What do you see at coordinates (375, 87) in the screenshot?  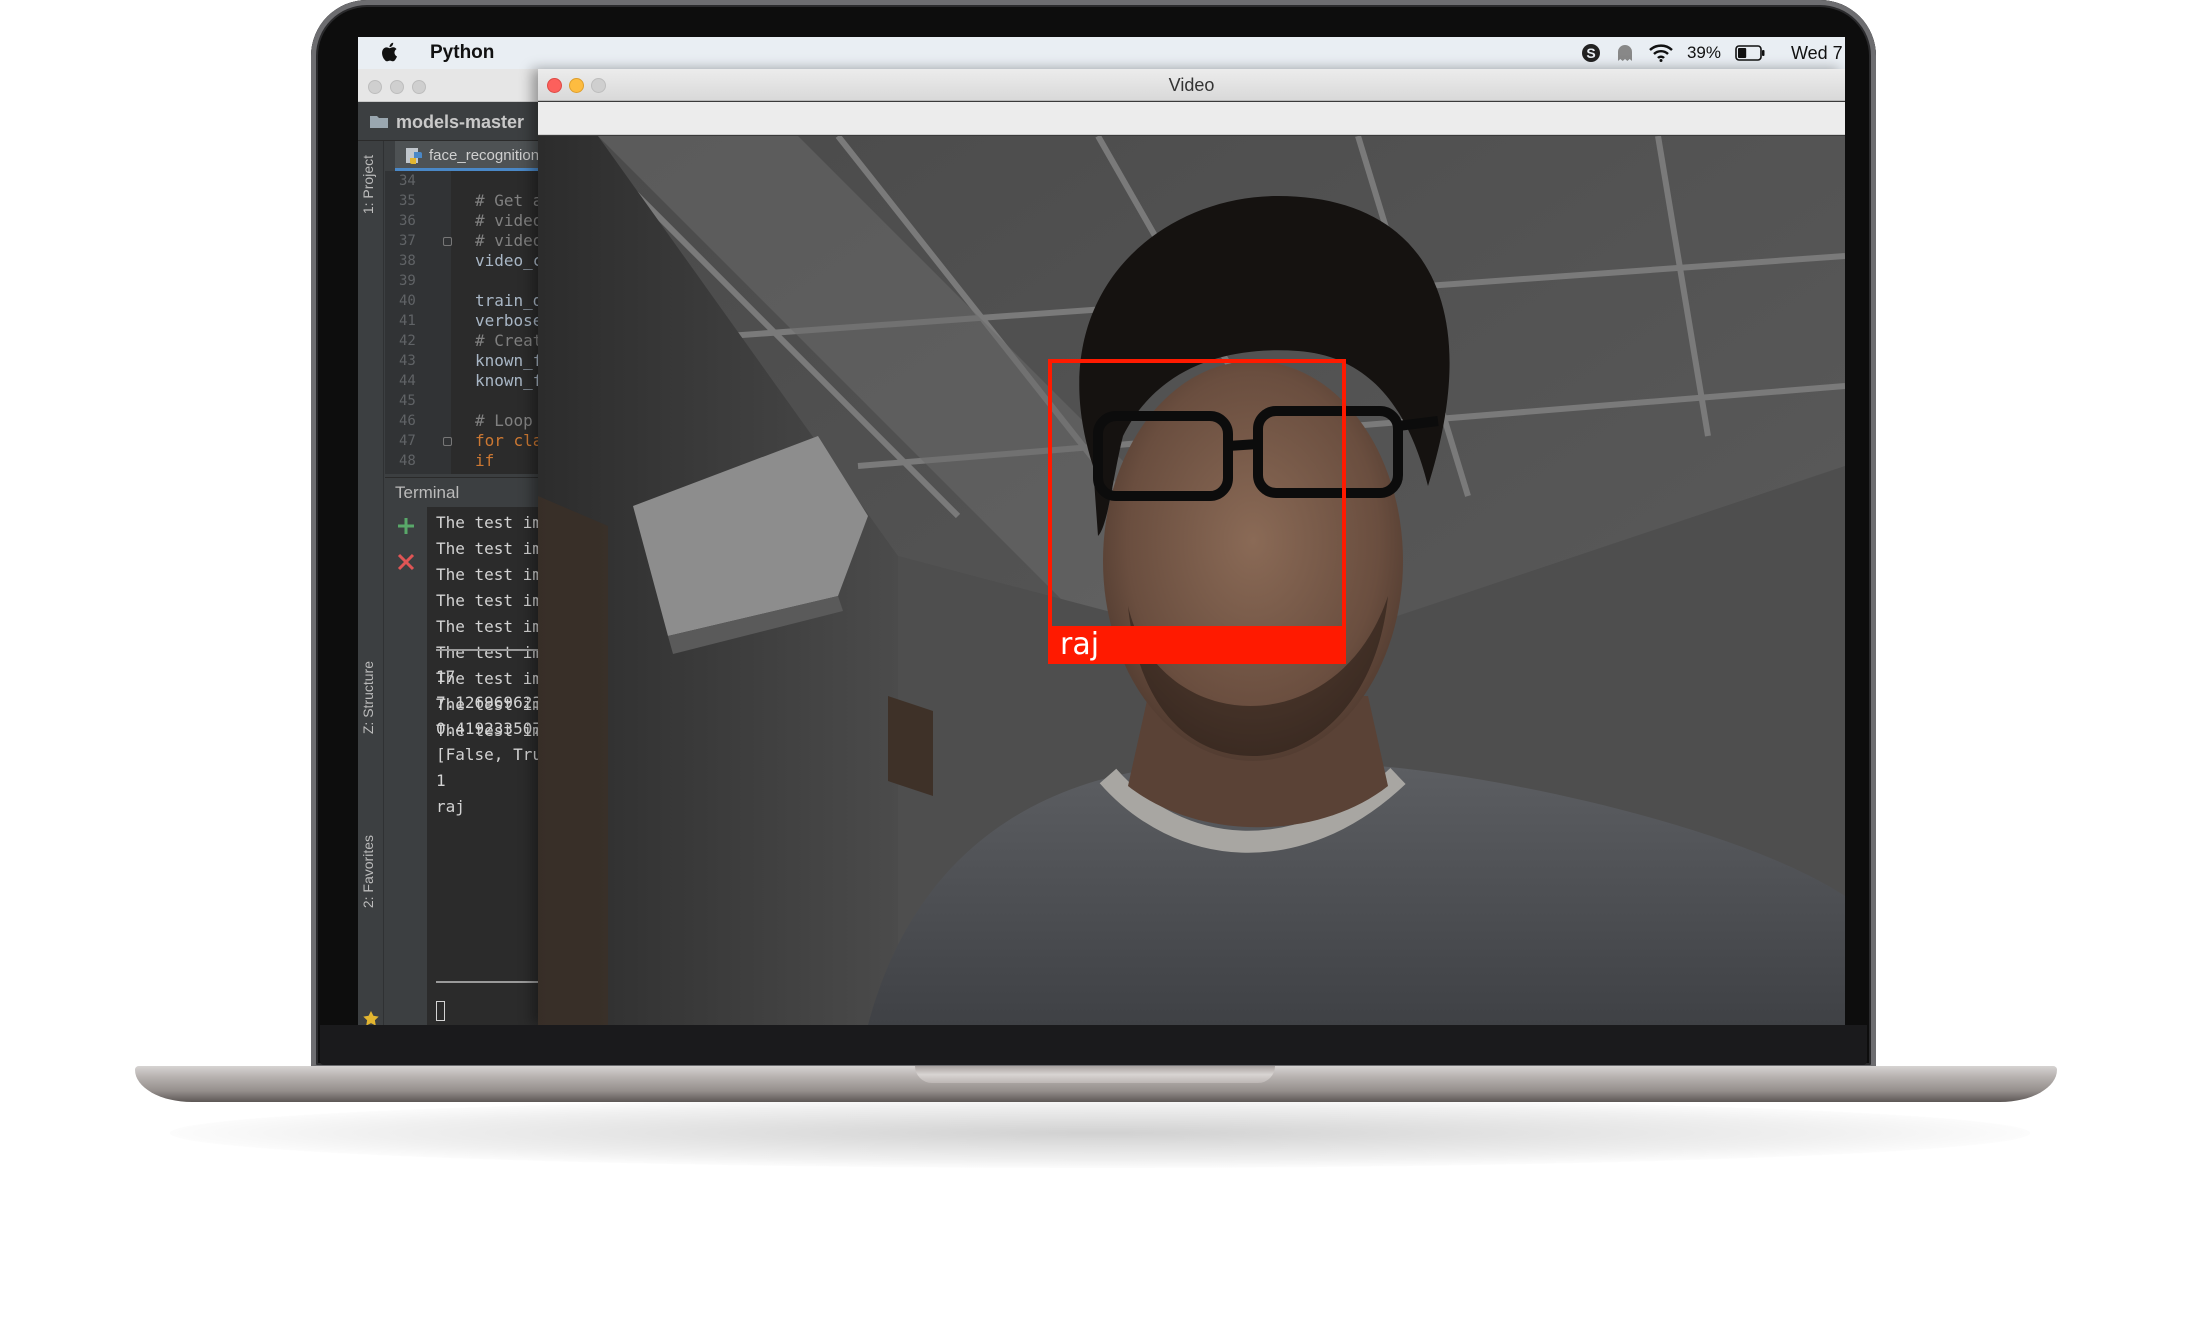 I see `ide-close-button` at bounding box center [375, 87].